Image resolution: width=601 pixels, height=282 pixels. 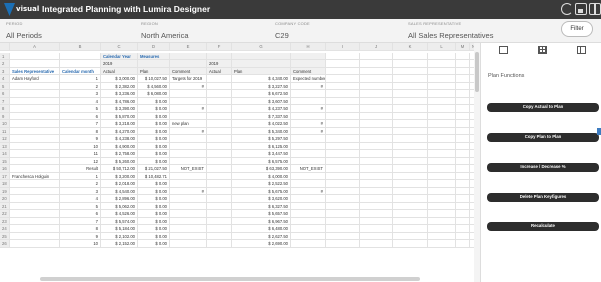 I want to click on row-number: 21, so click(x=5, y=206).